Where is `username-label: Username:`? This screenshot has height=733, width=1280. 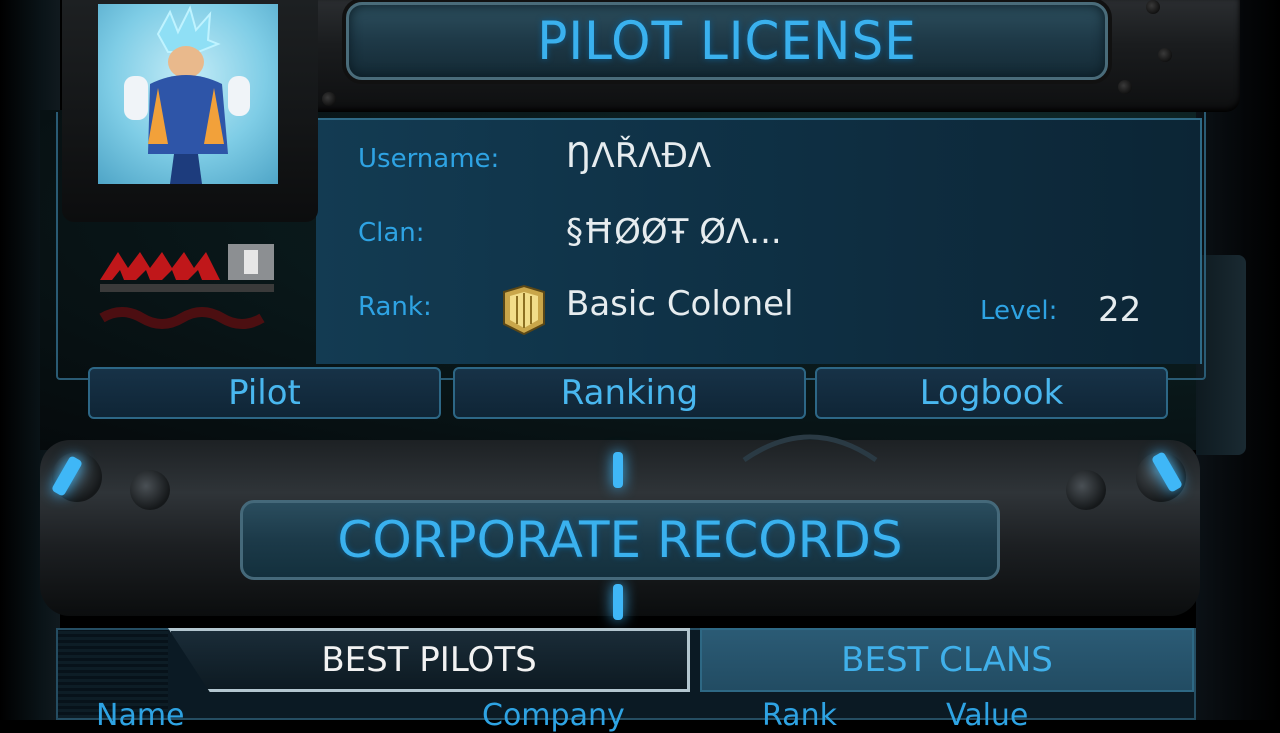
username-label: Username: is located at coordinates (429, 159).